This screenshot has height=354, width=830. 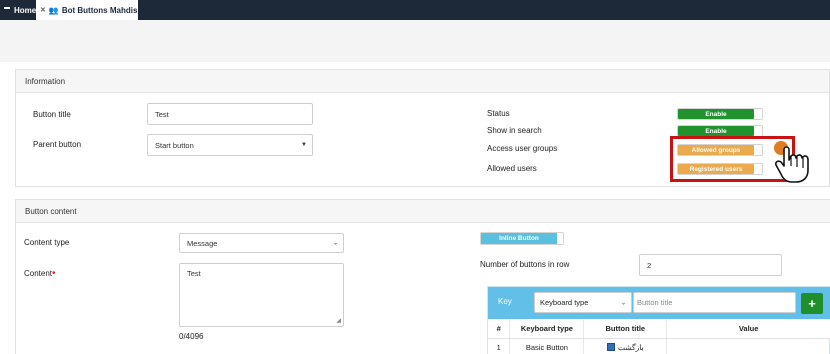 I want to click on button-title-label: Button title, so click(x=52, y=114).